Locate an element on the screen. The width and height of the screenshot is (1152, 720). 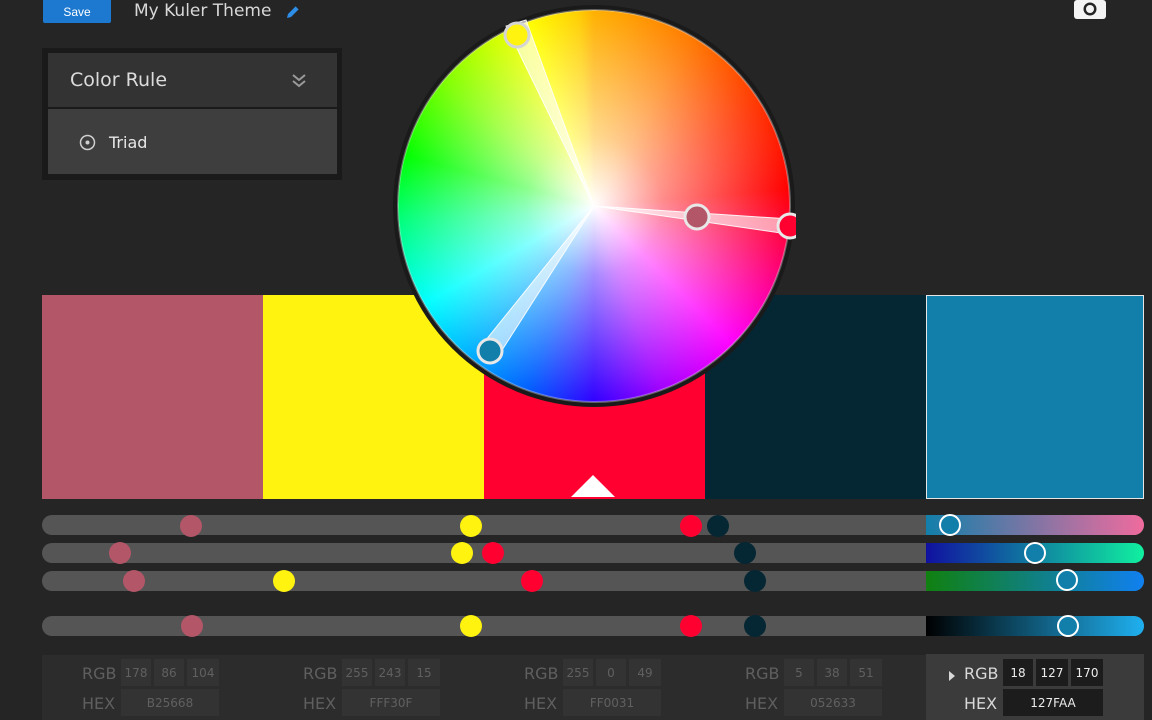
b-value: 15 is located at coordinates (424, 672).